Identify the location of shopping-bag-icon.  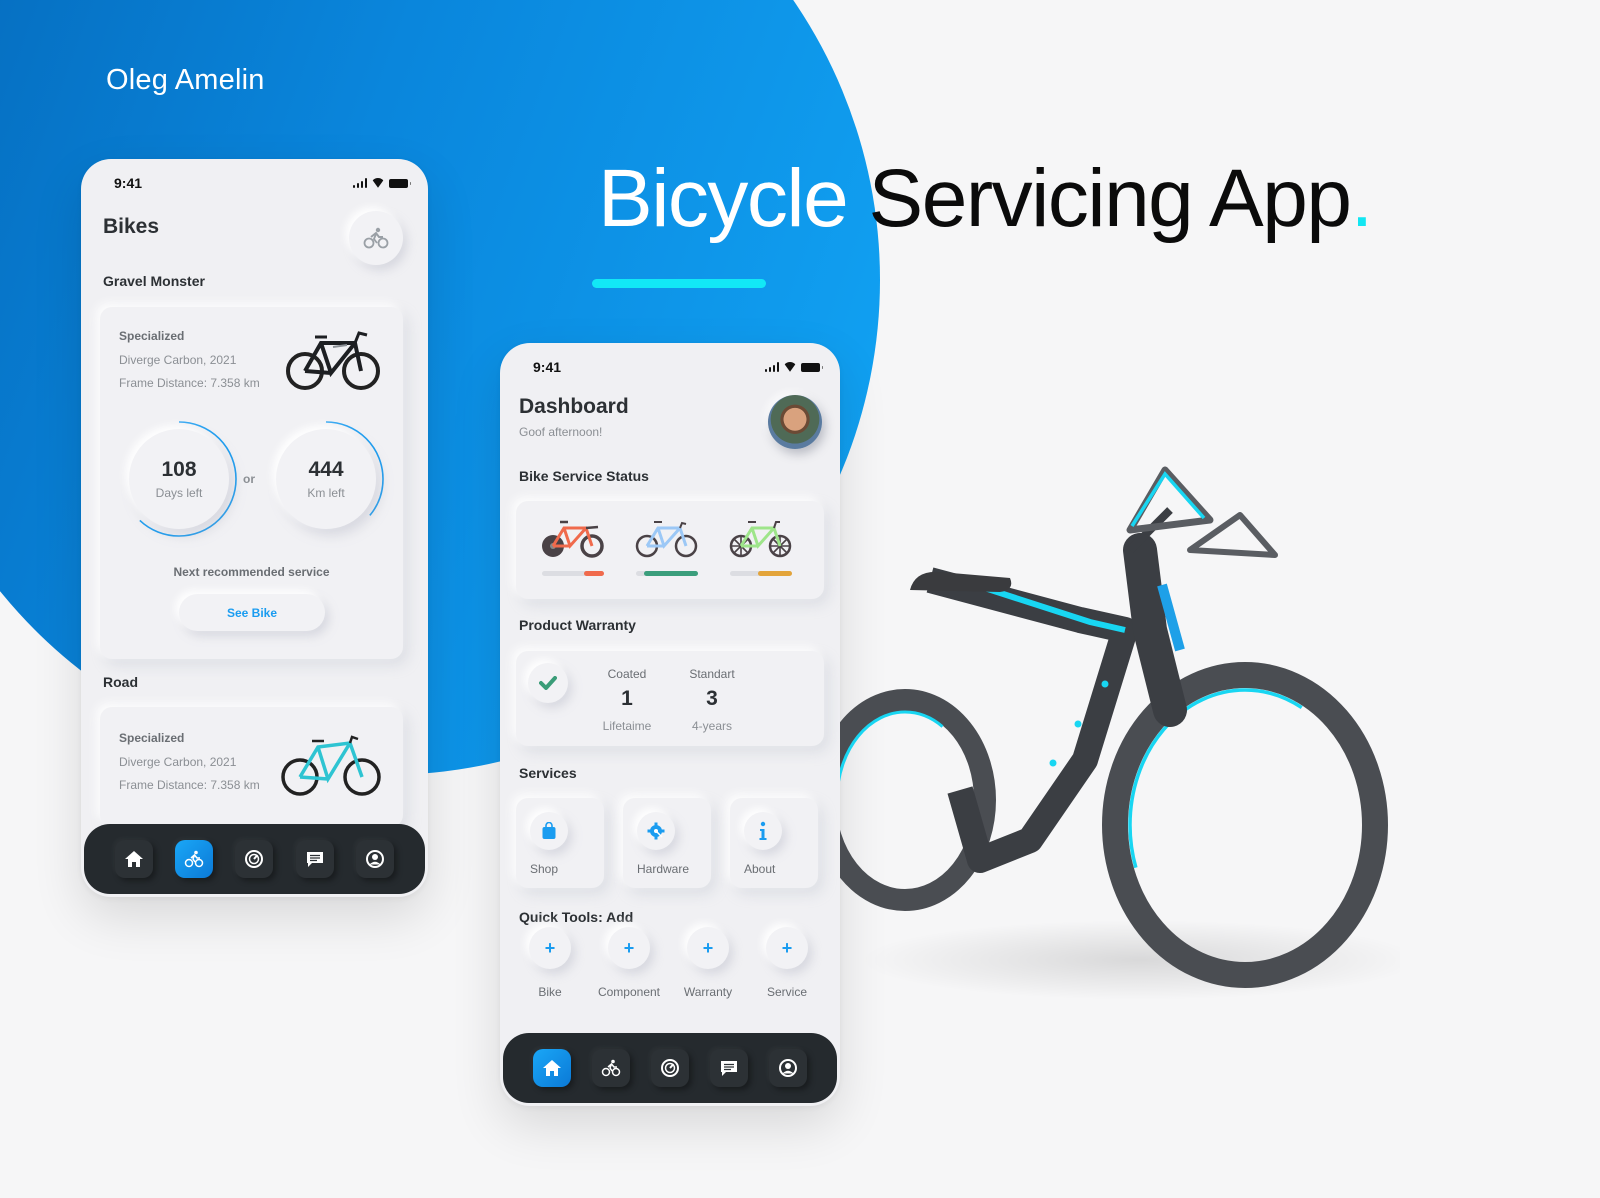
(549, 830).